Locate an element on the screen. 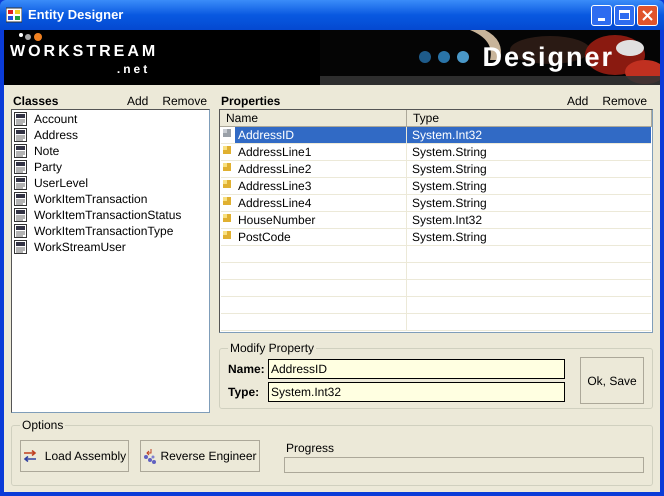 This screenshot has height=496, width=664. name-cell: AddressLine4 is located at coordinates (320, 203).